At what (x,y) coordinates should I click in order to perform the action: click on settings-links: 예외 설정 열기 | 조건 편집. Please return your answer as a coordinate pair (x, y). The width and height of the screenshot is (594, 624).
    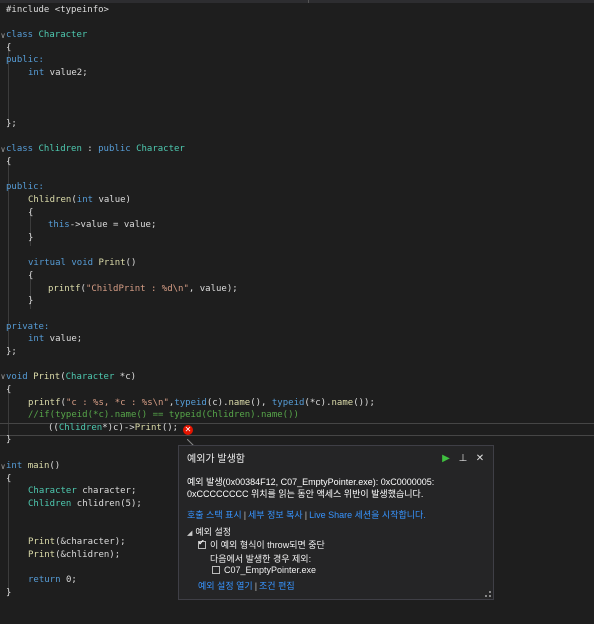
    Looking at the image, I should click on (246, 585).